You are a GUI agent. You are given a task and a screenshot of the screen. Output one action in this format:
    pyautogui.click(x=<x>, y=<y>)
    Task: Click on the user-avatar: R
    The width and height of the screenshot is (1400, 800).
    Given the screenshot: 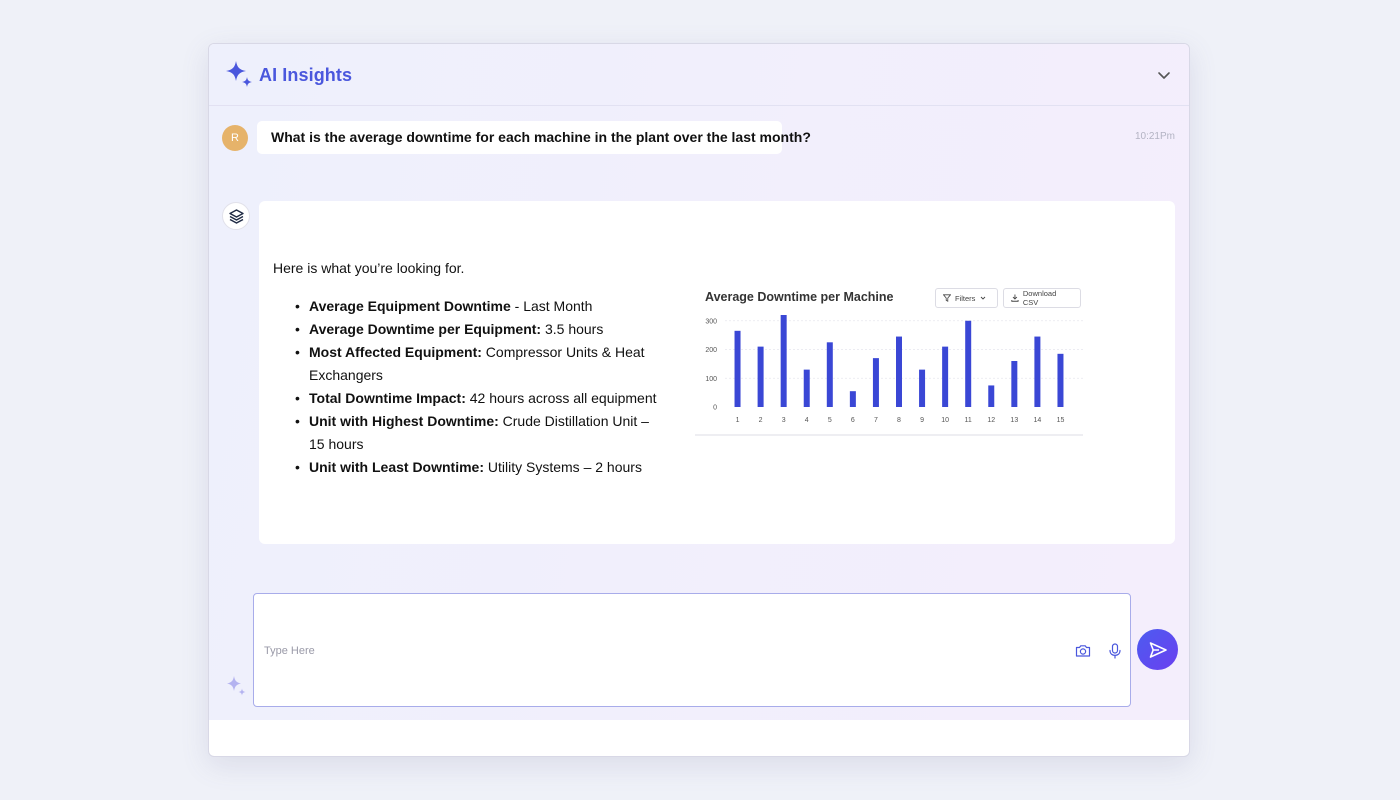 What is the action you would take?
    pyautogui.click(x=235, y=138)
    